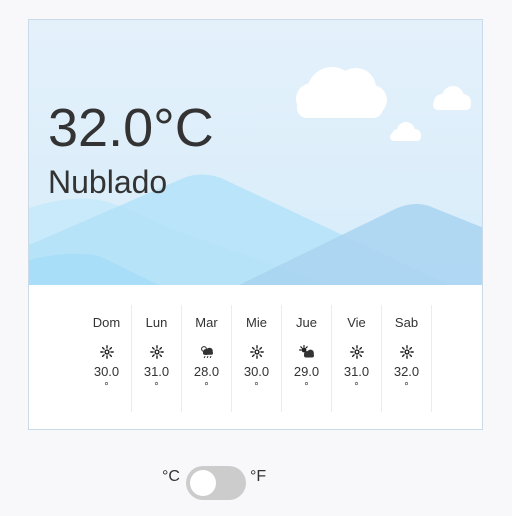  I want to click on forecast-day-mie: Mie 30.0 °, so click(257, 358).